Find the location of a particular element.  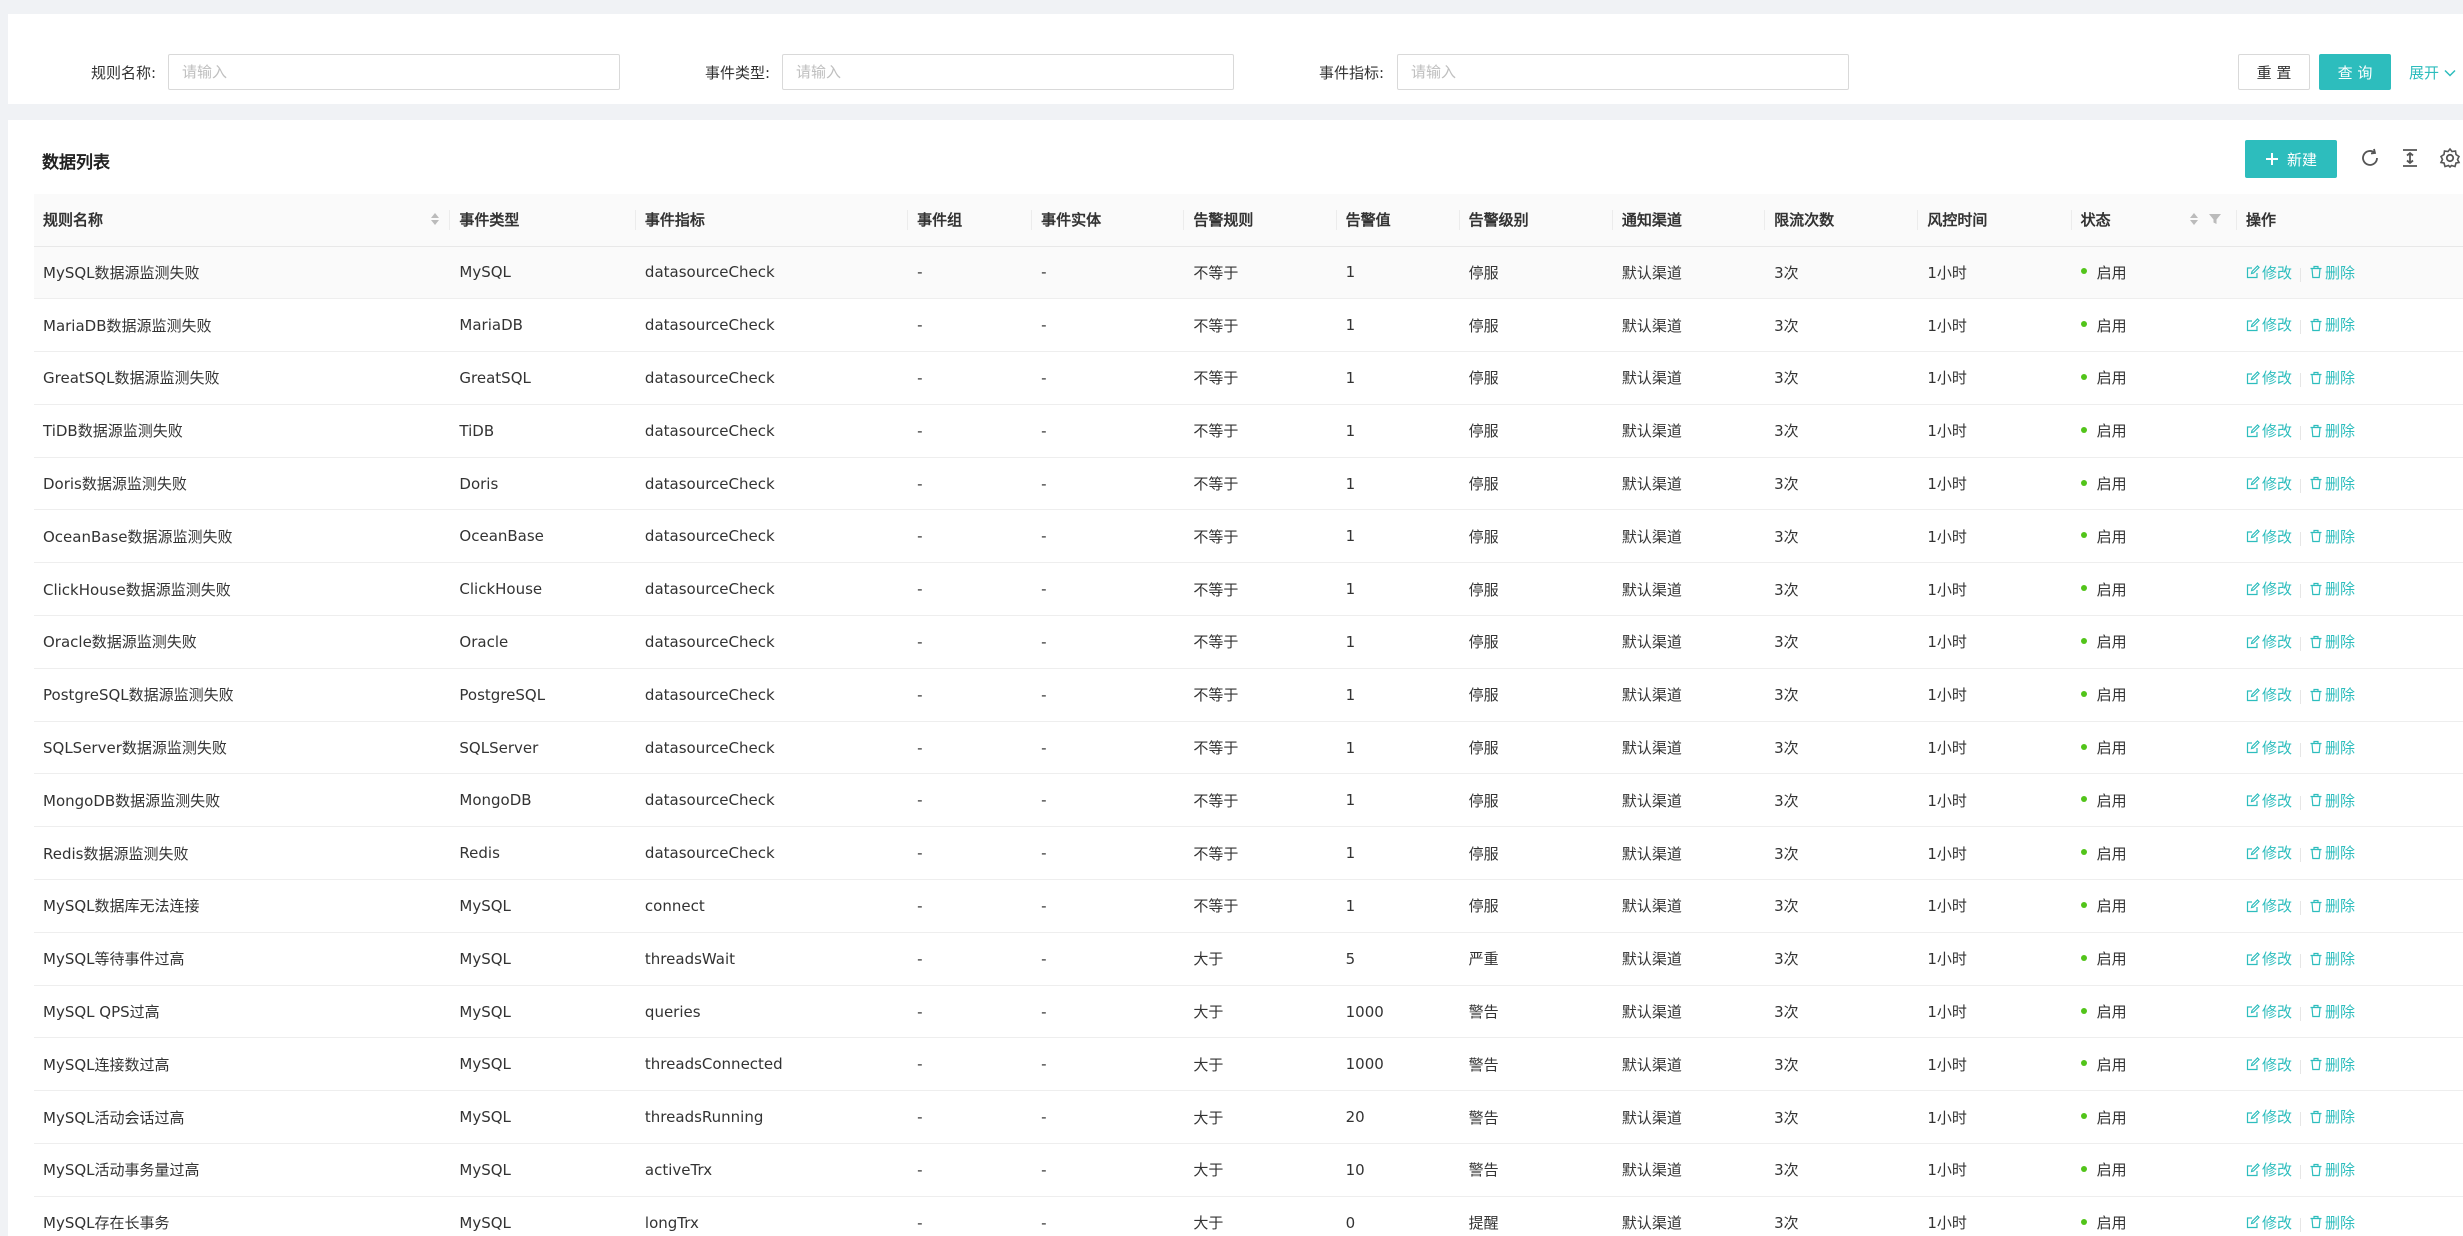

cell-alert-level: 严重 is located at coordinates (1536, 959).